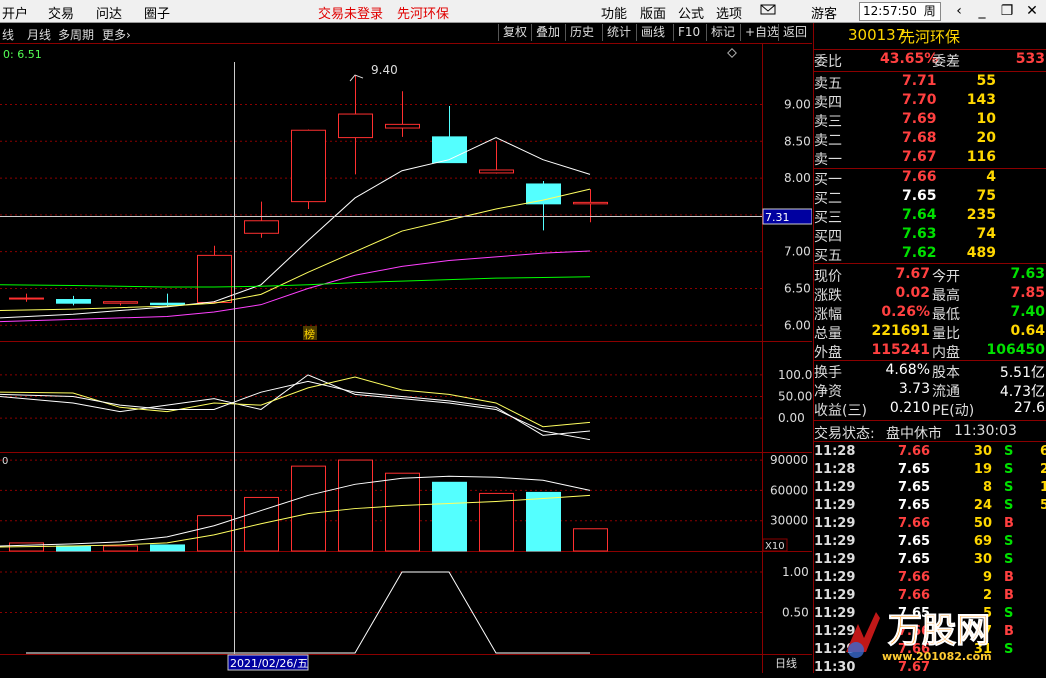  What do you see at coordinates (794, 32) in the screenshot?
I see `btn-return: 返回` at bounding box center [794, 32].